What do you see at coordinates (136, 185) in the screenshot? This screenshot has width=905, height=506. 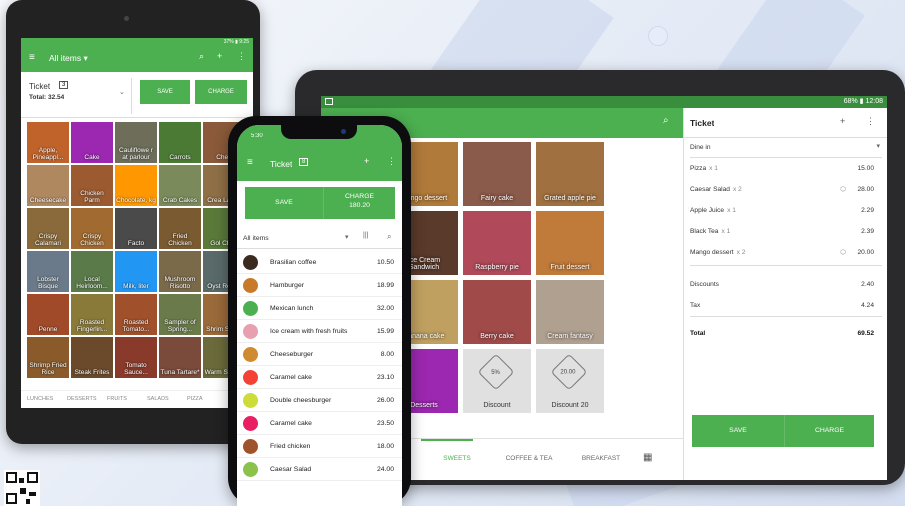 I see `item-tile: Chocolate, kg` at bounding box center [136, 185].